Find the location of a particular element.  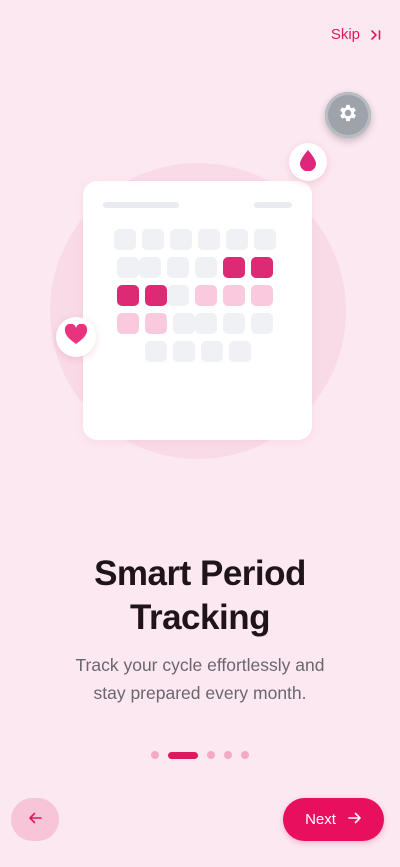

arrow-left-icon is located at coordinates (35, 820).